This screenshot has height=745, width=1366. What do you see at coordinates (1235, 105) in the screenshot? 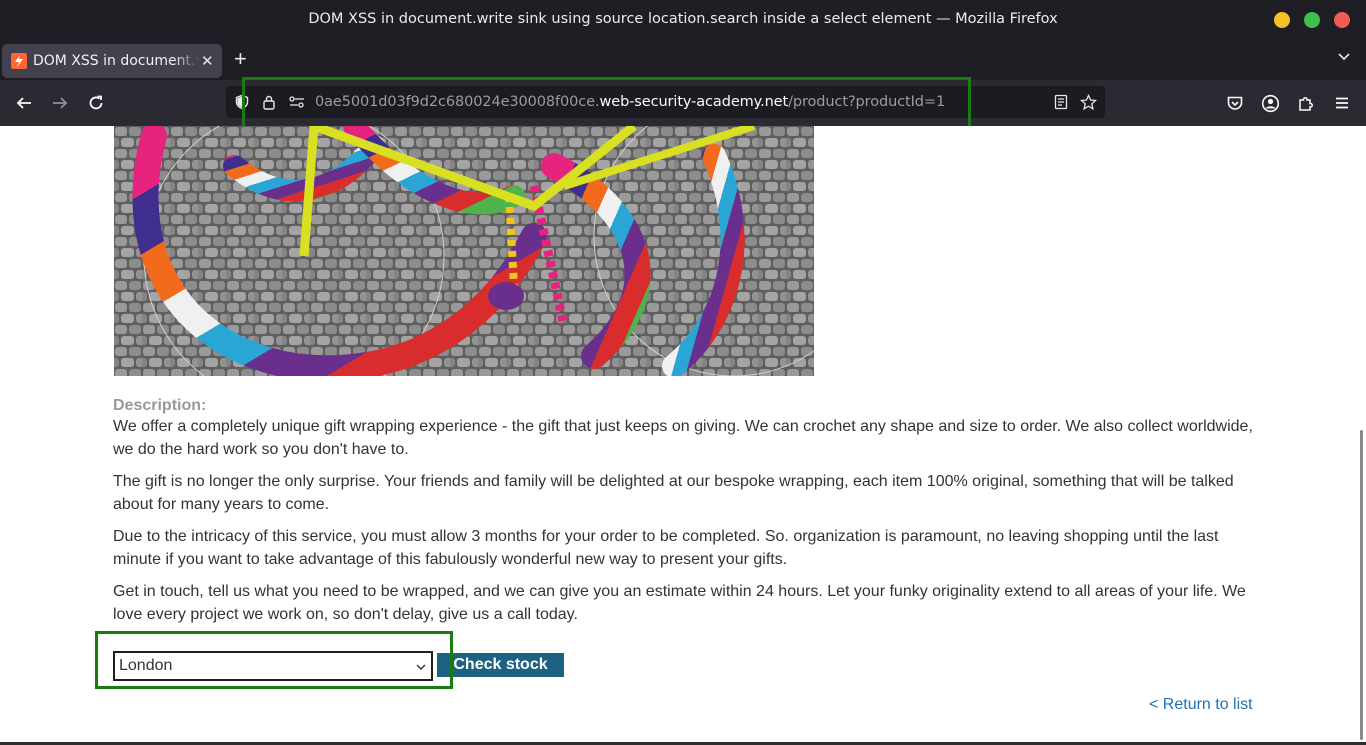
I see `pocket-icon` at bounding box center [1235, 105].